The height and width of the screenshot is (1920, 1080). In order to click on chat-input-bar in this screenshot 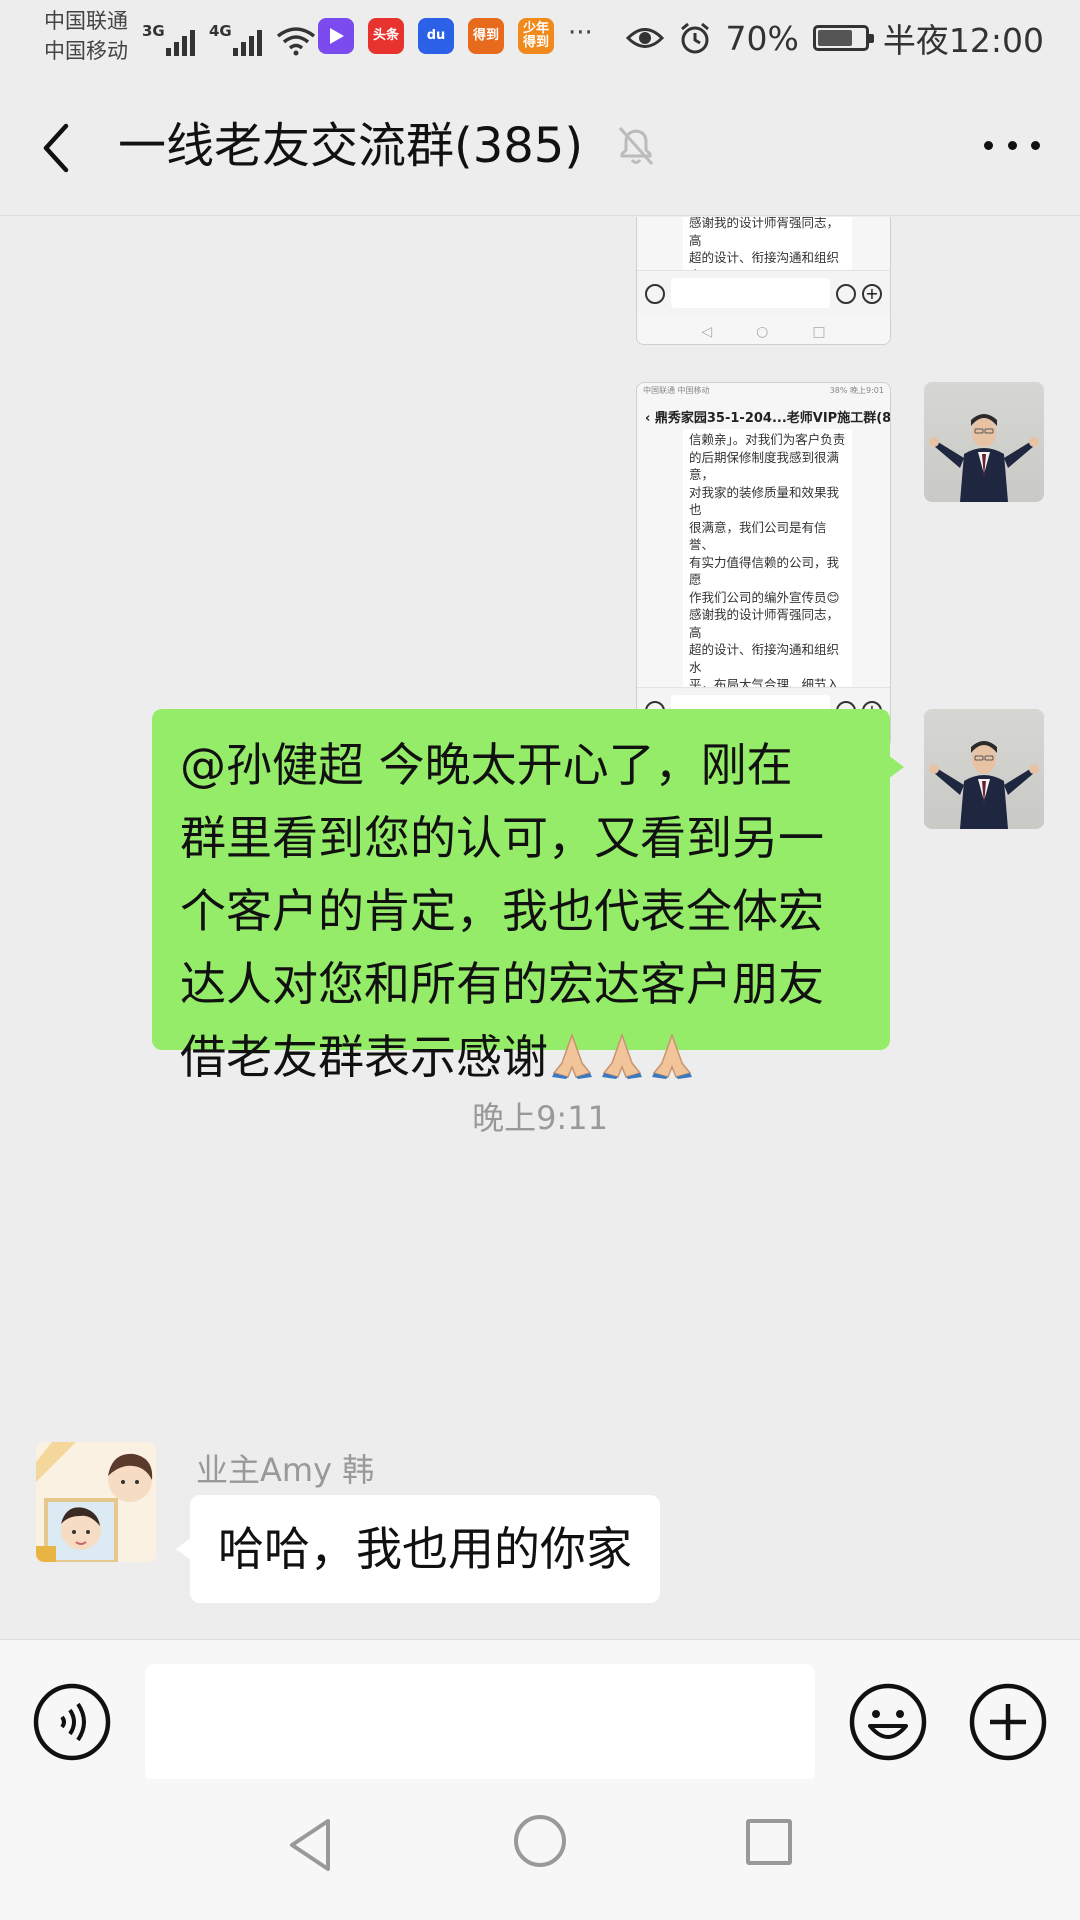, I will do `click(540, 1710)`.